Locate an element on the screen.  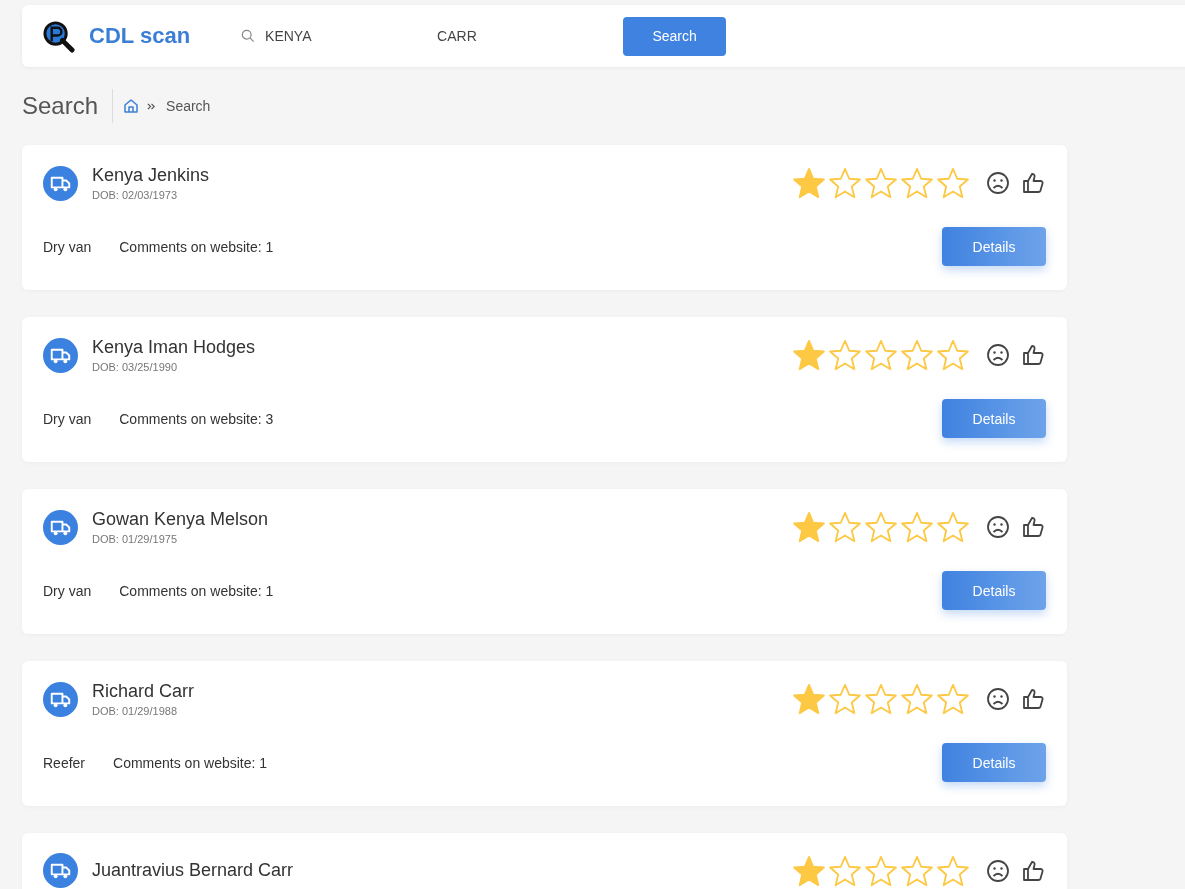
driver-name: Juantravius Bernard Carr is located at coordinates (193, 870).